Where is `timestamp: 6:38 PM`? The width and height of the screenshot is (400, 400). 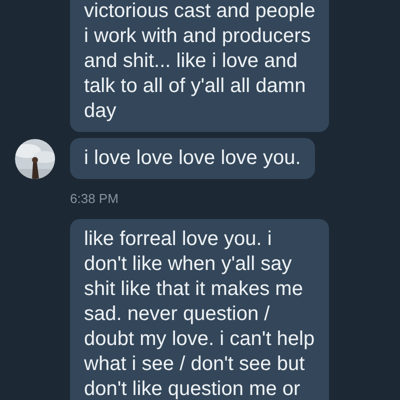
timestamp: 6:38 PM is located at coordinates (94, 198).